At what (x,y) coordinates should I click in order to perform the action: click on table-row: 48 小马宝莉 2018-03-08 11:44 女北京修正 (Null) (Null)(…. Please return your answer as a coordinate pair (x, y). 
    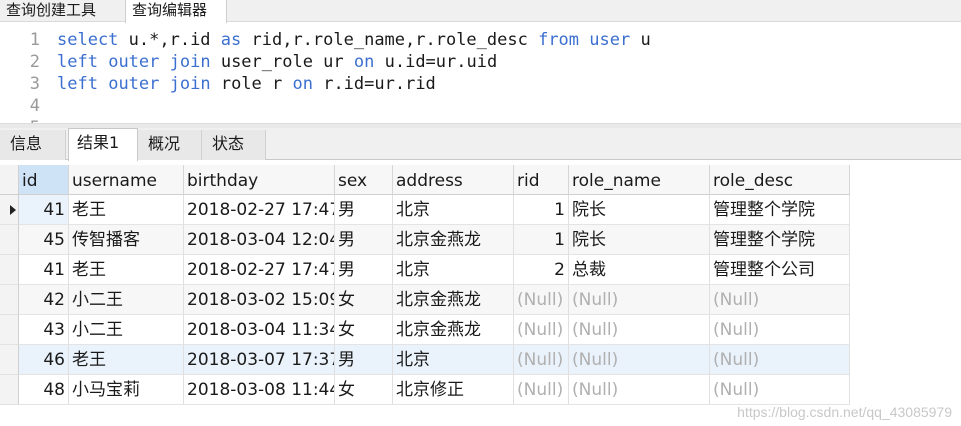
    Looking at the image, I should click on (425, 390).